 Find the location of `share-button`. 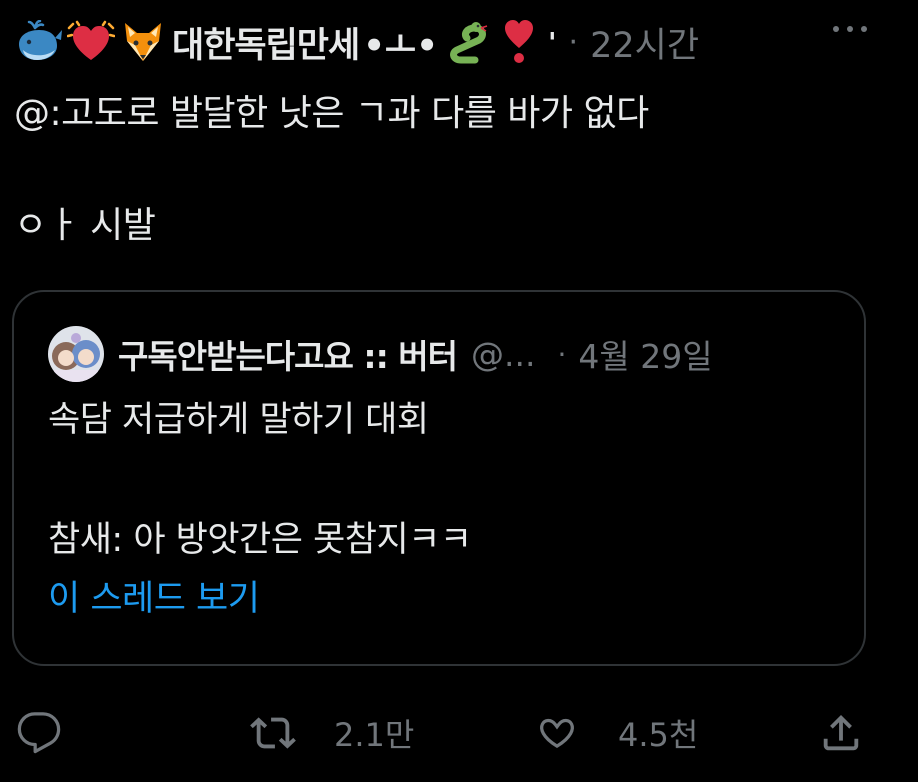

share-button is located at coordinates (841, 733).